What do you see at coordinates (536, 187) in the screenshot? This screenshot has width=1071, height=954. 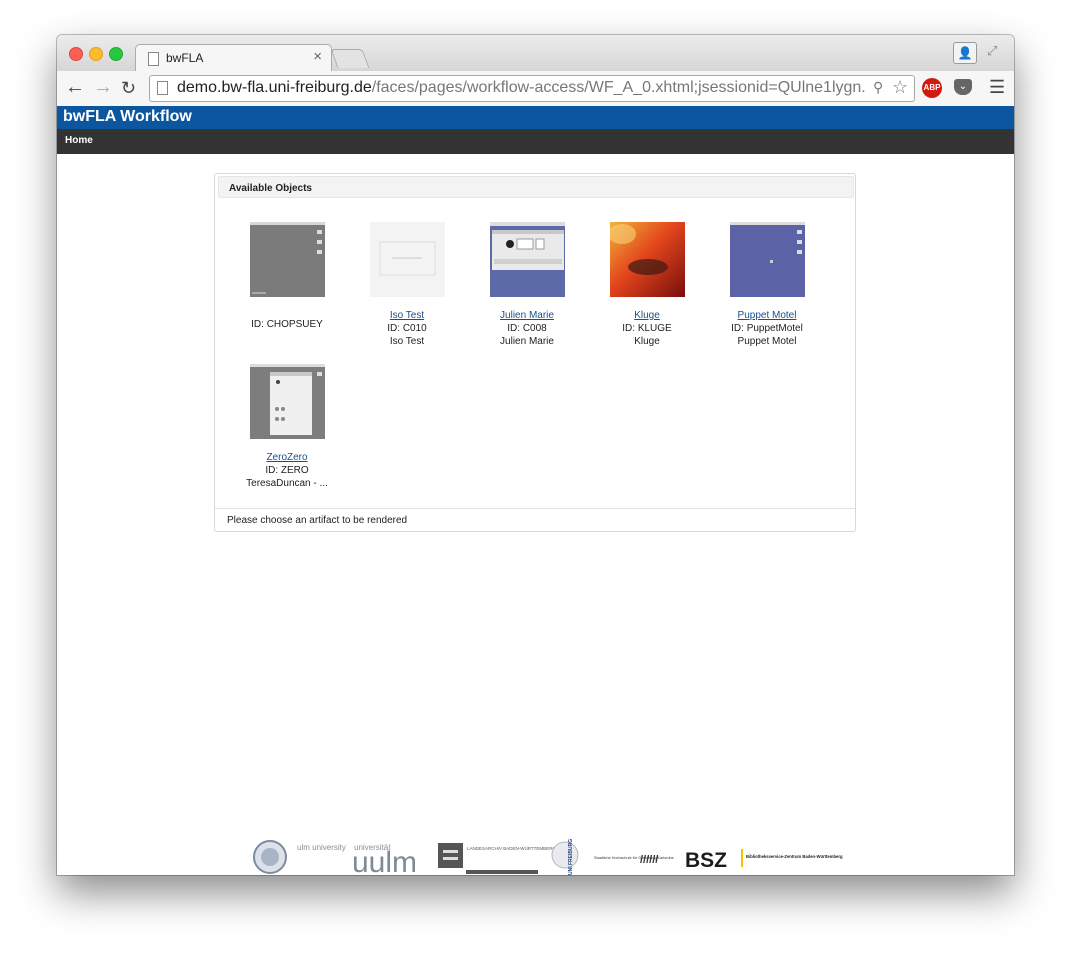 I see `panel-header: Available Objects` at bounding box center [536, 187].